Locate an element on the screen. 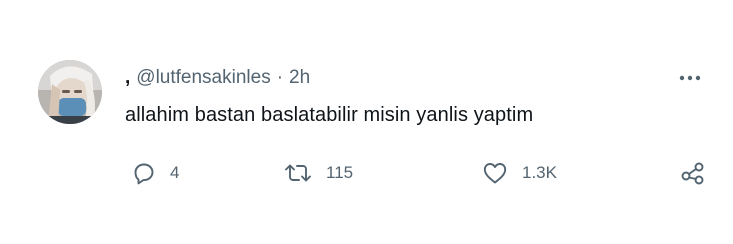 This screenshot has height=244, width=733. user-handle: @lutfensakinles is located at coordinates (203, 78).